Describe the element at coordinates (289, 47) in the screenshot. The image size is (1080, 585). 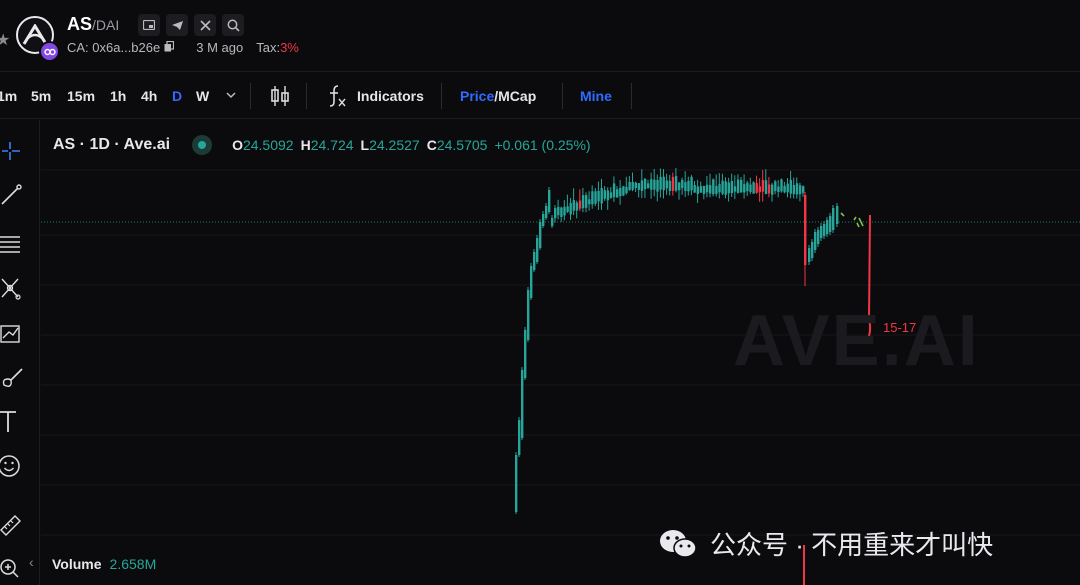
I see `tax-value: 3%` at that location.